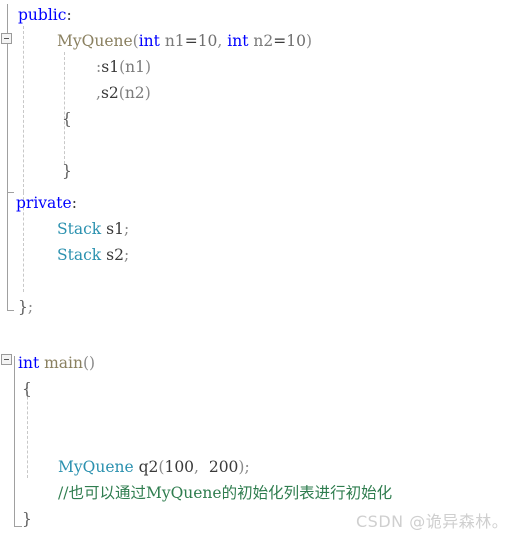 Image resolution: width=528 pixels, height=540 pixels. I want to click on code-token: //也可以通过MyQuene的初始化列表进行初始化, so click(225, 493).